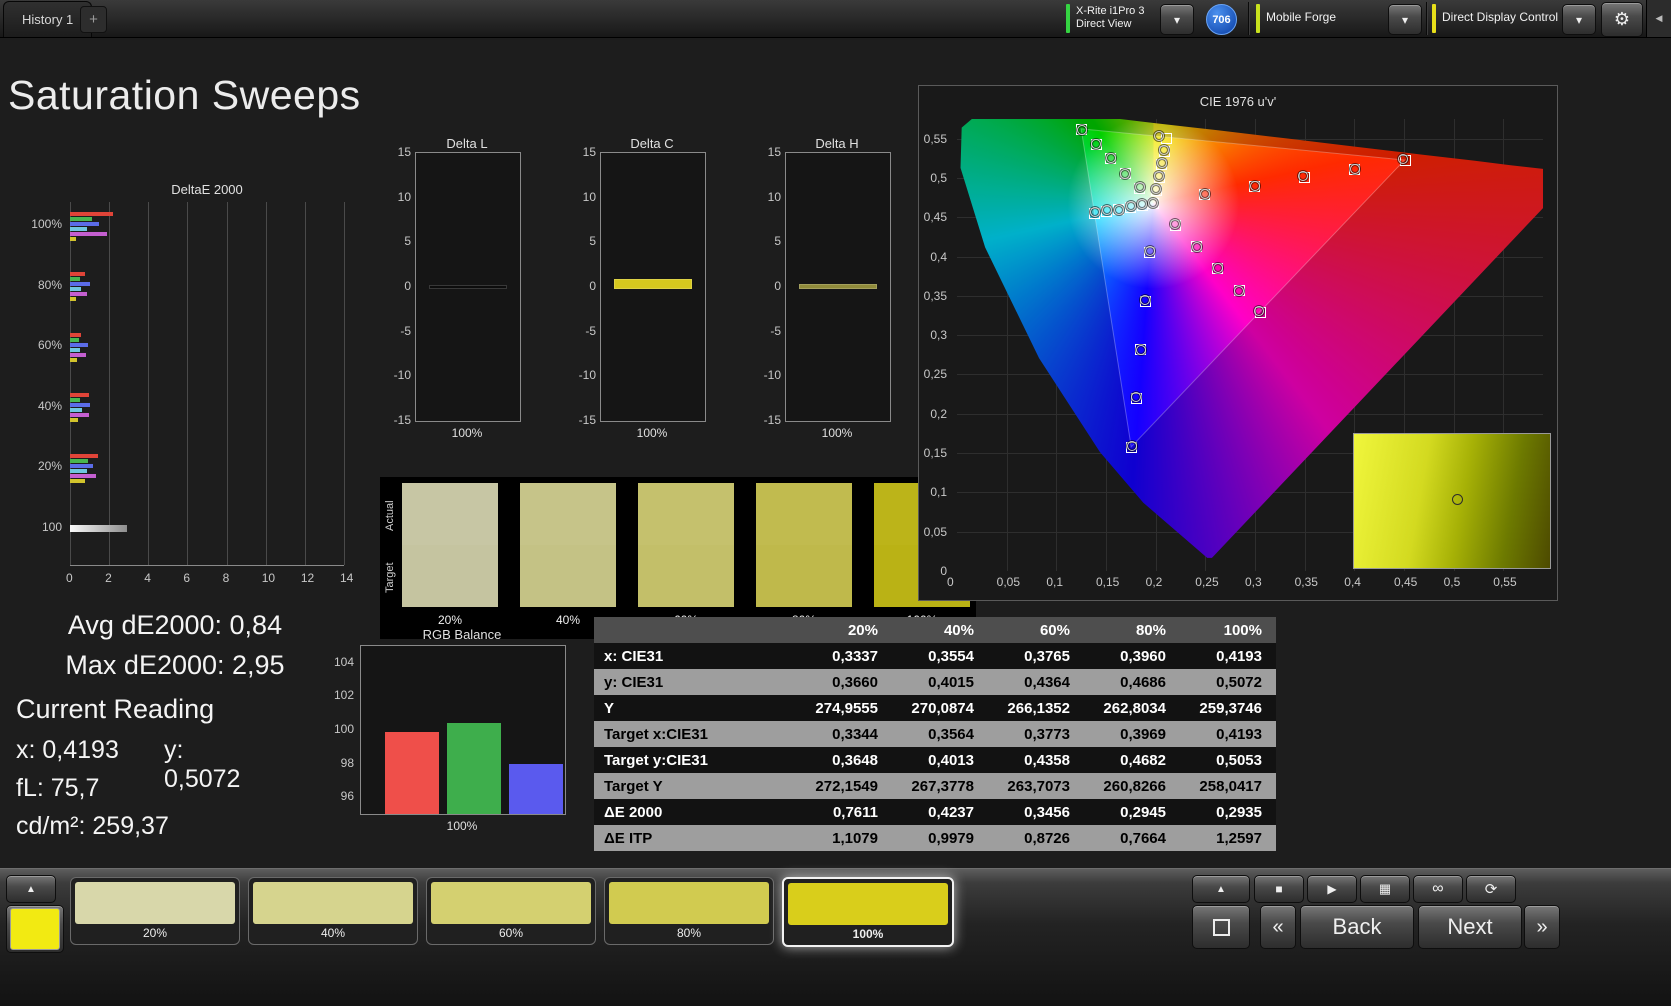  Describe the element at coordinates (1110, 17) in the screenshot. I see `meter-name: X-Rite i1Pro 3 Direct View` at that location.